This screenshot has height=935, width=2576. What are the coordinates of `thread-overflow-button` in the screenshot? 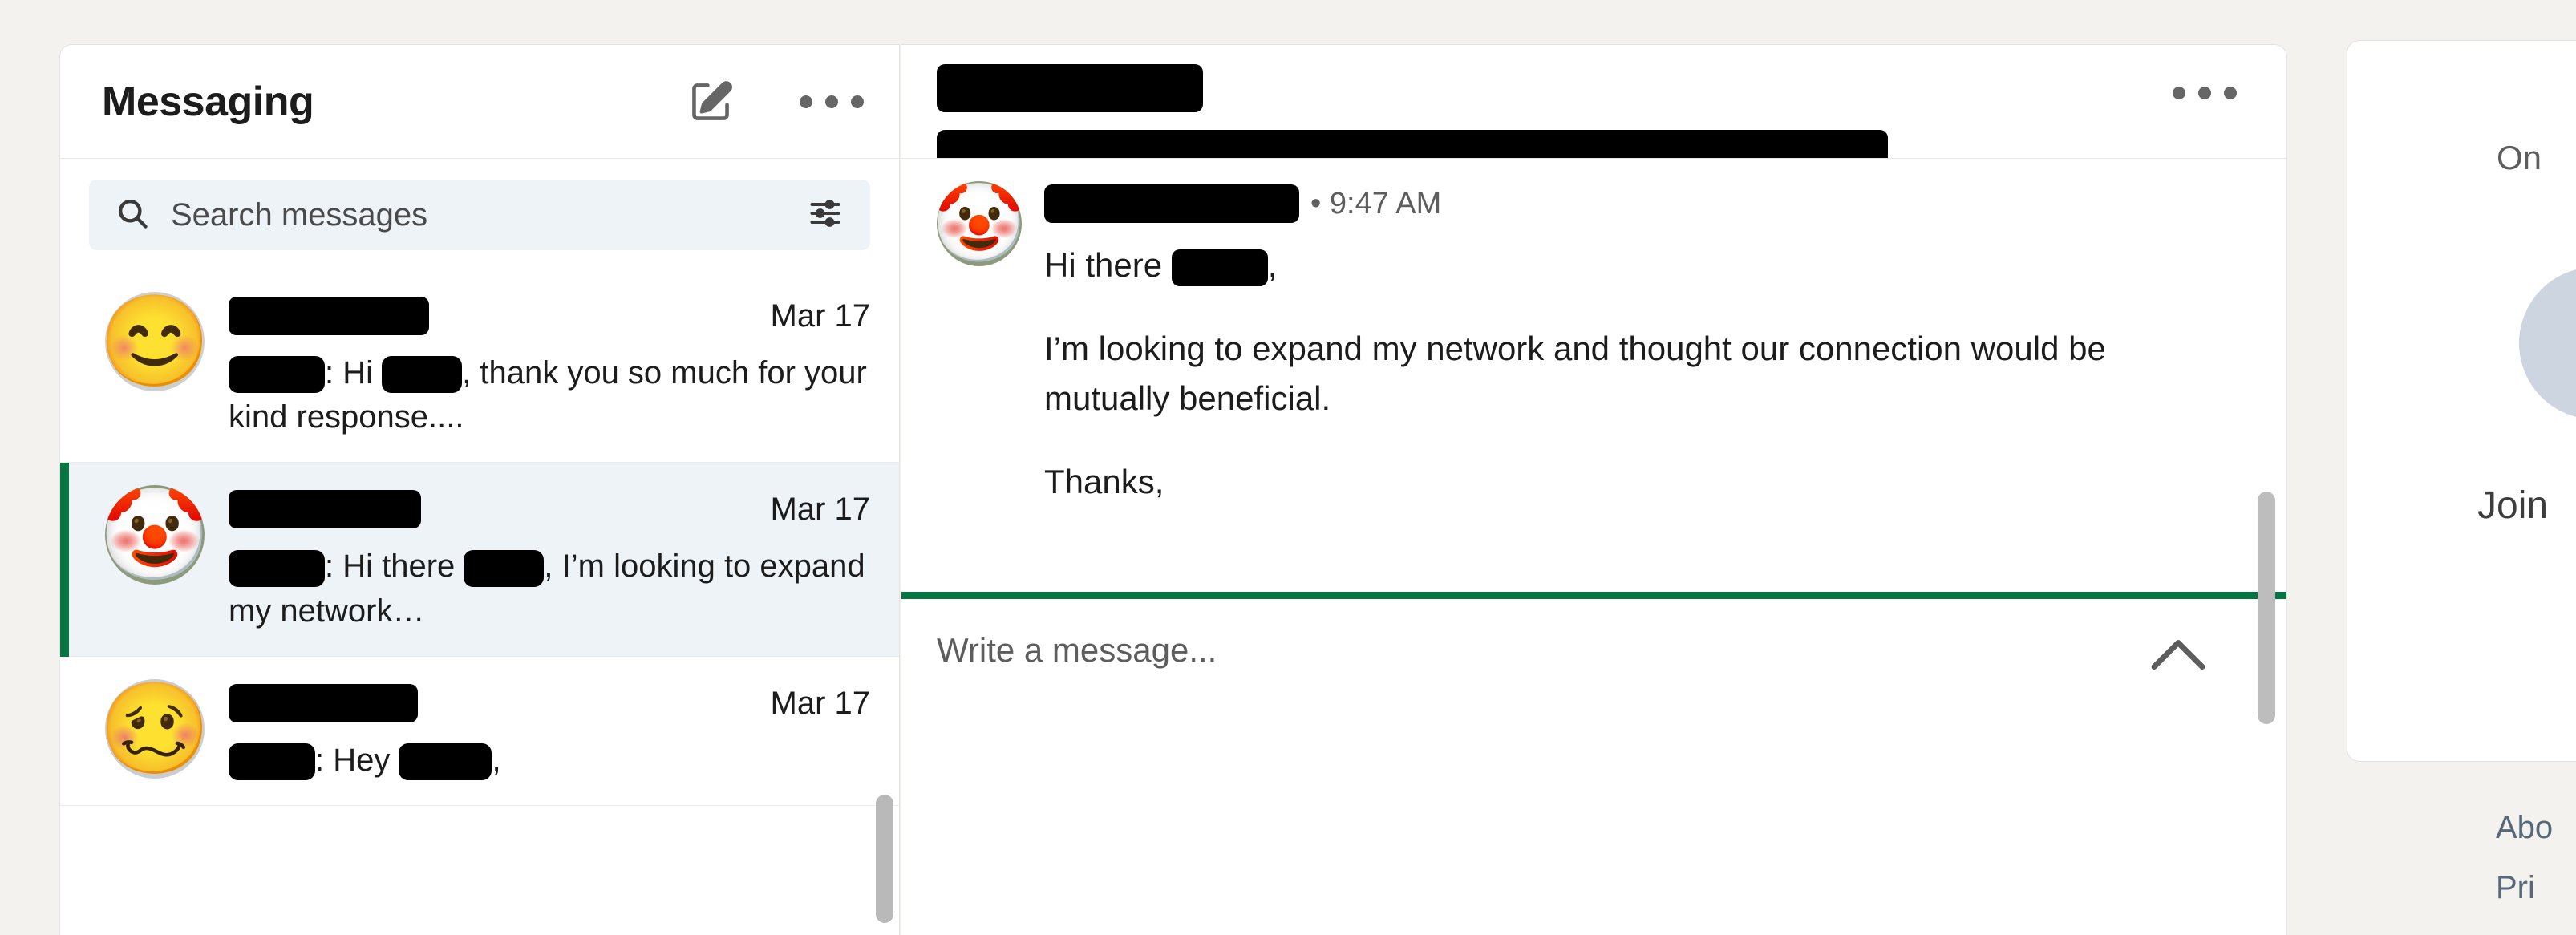 It's located at (2205, 93).